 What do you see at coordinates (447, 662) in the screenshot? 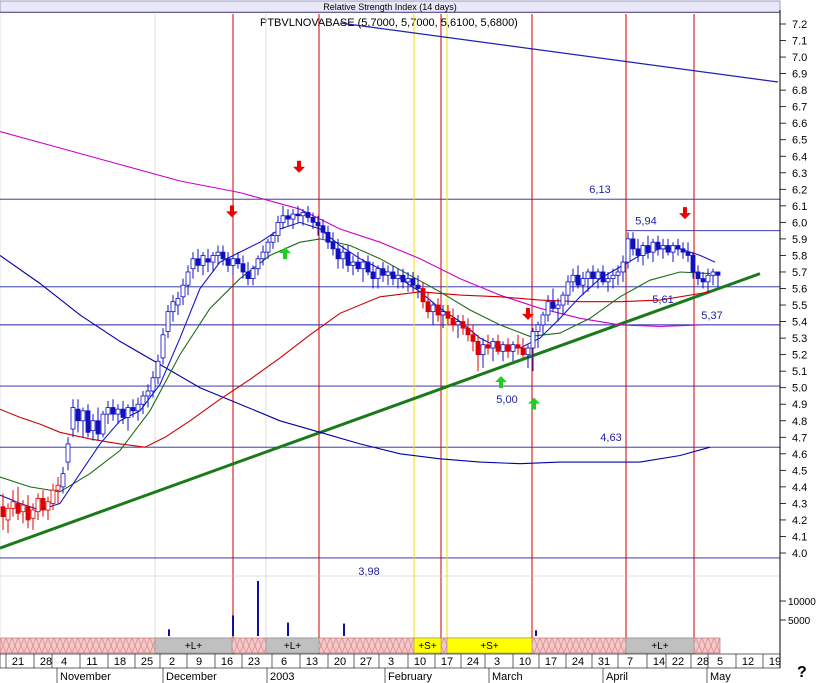
I see `date-tick-label: 17` at bounding box center [447, 662].